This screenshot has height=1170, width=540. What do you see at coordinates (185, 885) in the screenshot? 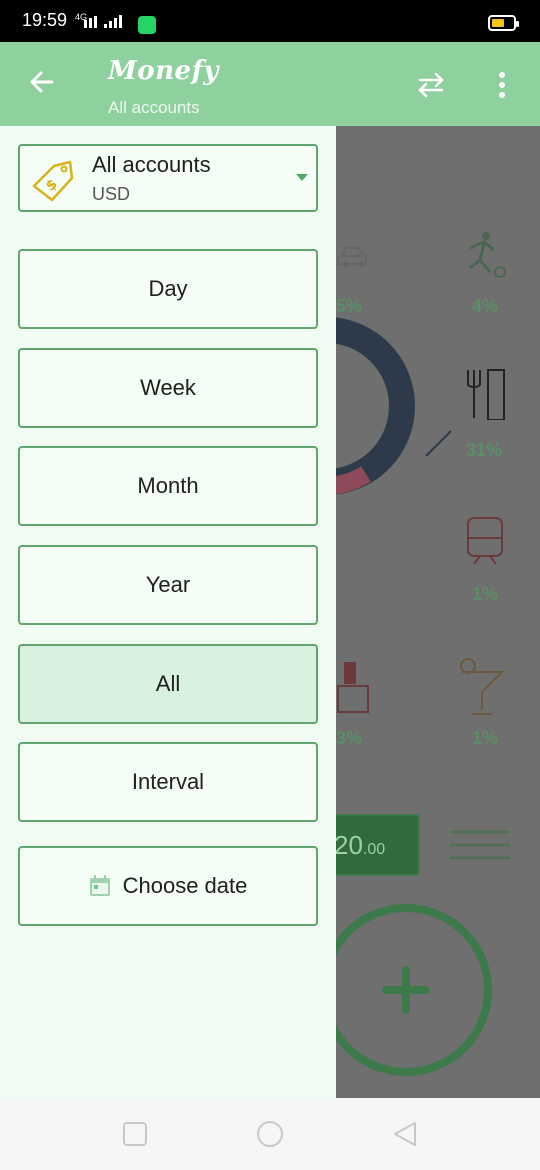
I see `choose-date-label: Choose date` at bounding box center [185, 885].